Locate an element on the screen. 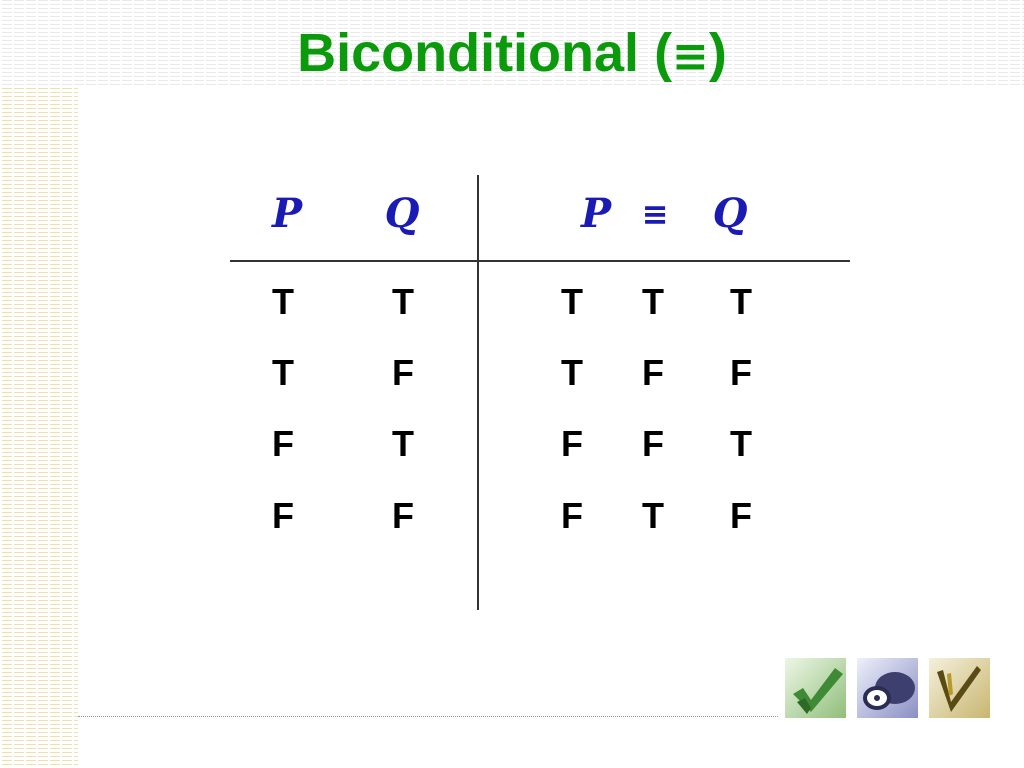 Image resolution: width=1024 pixels, height=768 pixels. table-horizontal-divider is located at coordinates (540, 261).